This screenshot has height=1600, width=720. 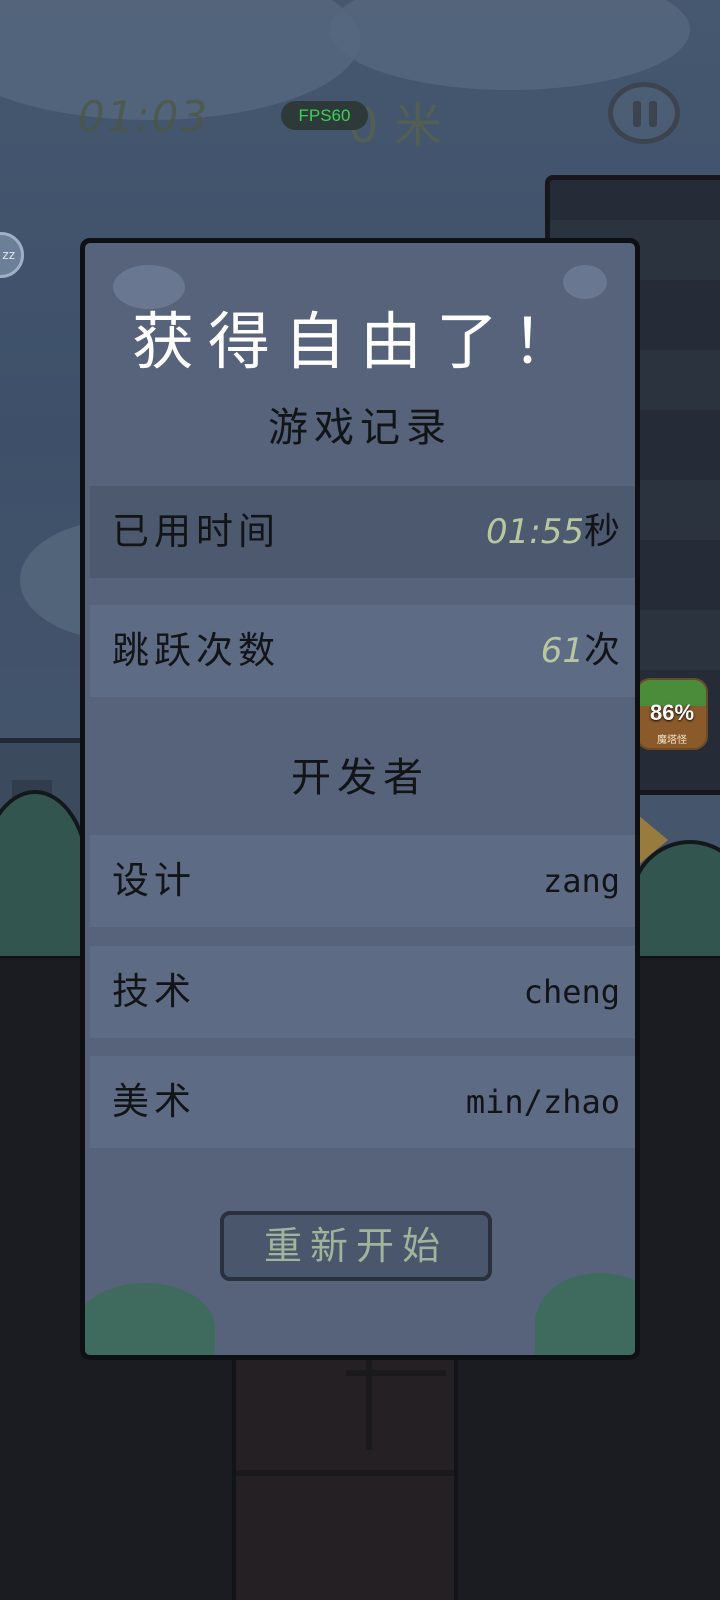 I want to click on credit-value: cheng, so click(x=571, y=992).